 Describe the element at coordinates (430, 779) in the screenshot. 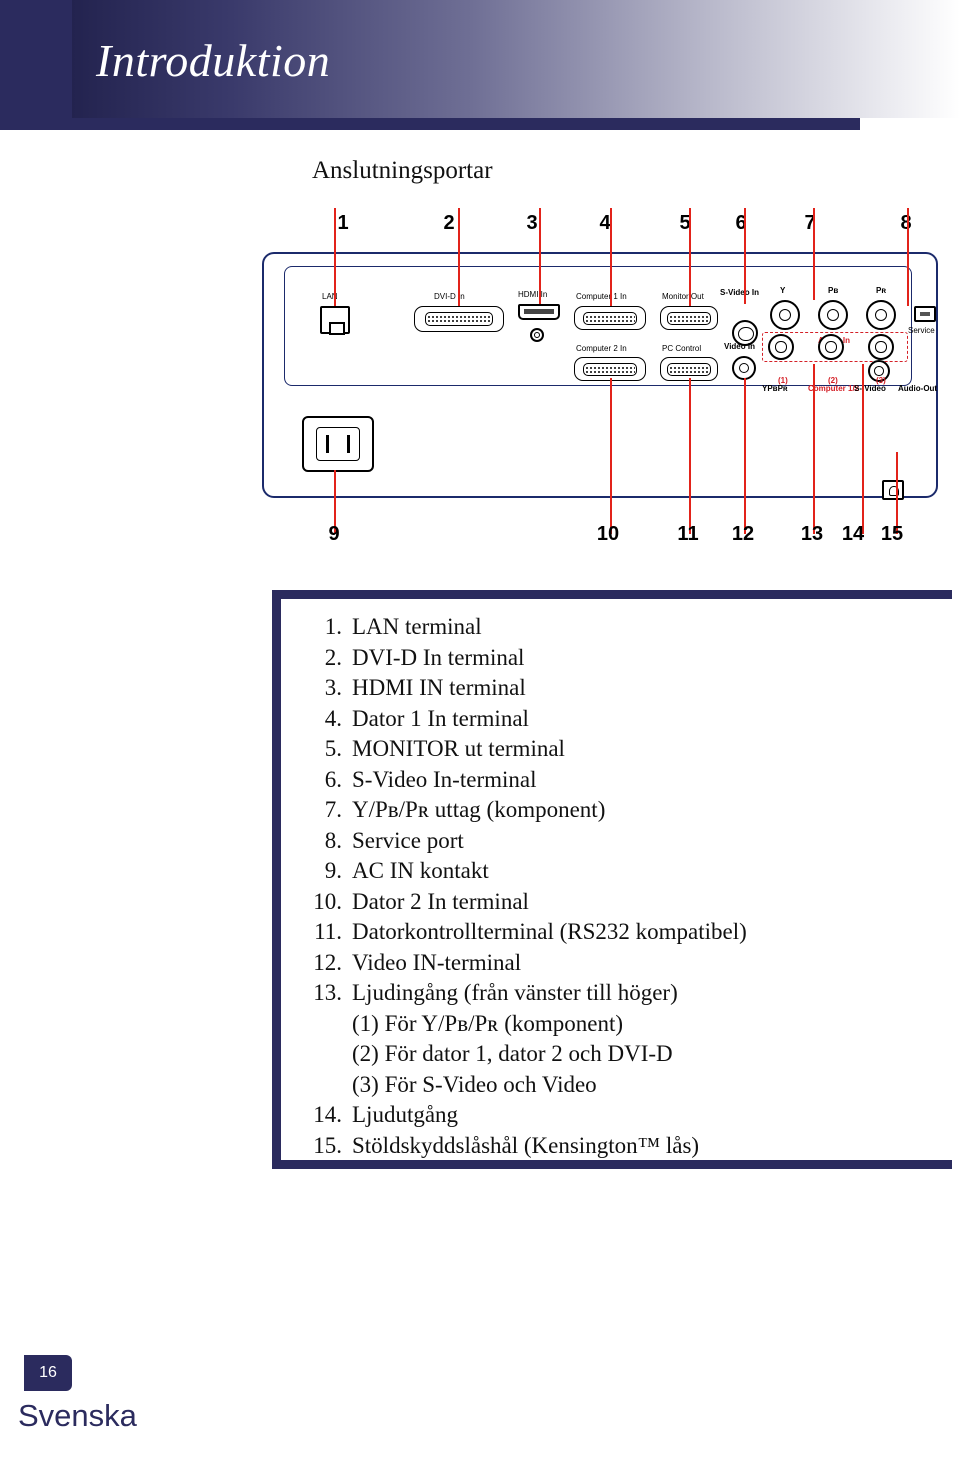

I see `list-item: 6. S-Video In-terminal` at that location.